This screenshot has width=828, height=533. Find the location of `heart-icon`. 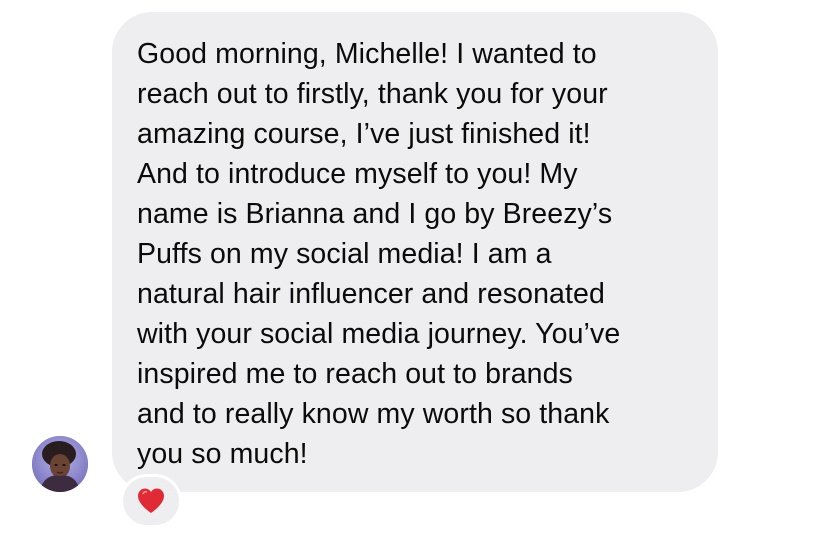

heart-icon is located at coordinates (151, 500).